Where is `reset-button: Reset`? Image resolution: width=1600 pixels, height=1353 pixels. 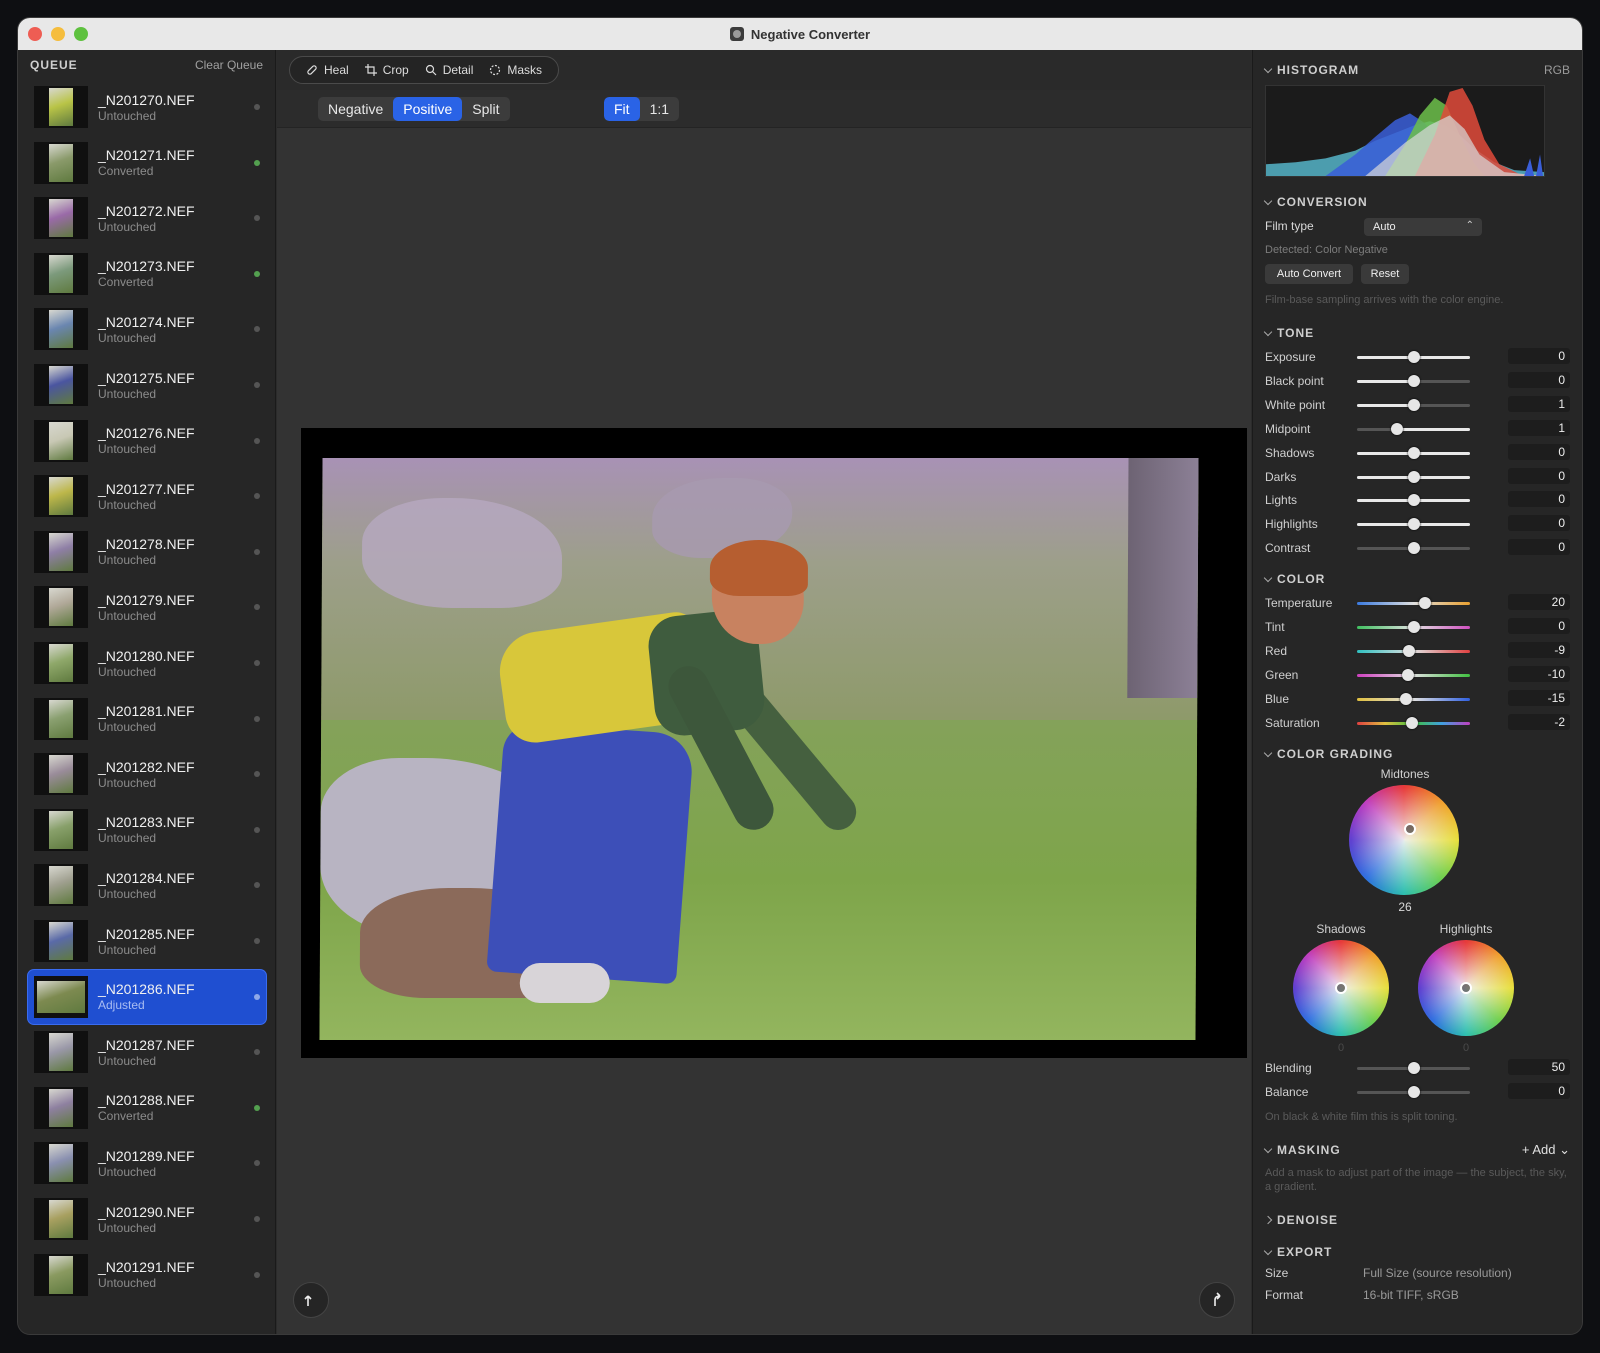 reset-button: Reset is located at coordinates (1385, 274).